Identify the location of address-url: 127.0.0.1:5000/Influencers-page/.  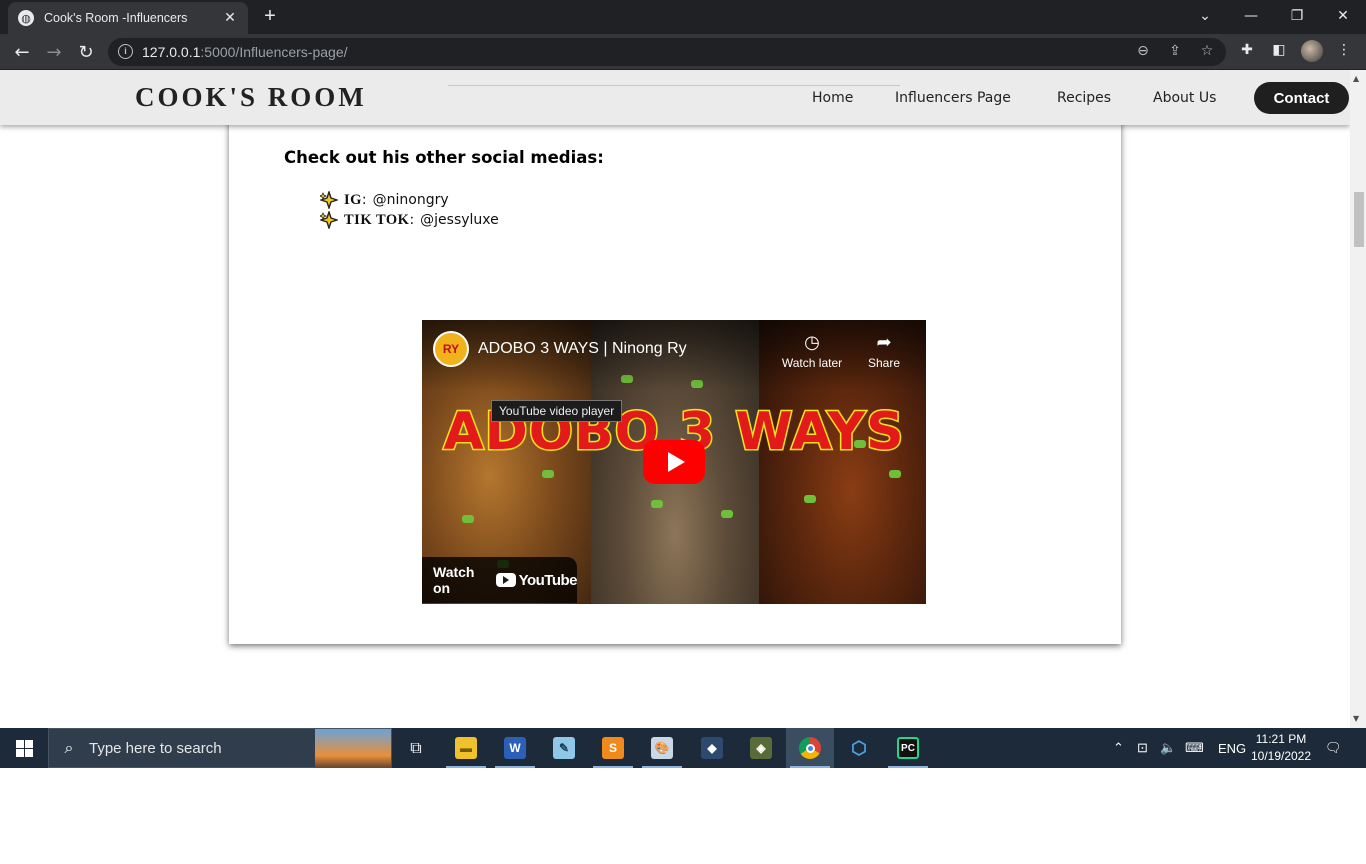
(245, 52).